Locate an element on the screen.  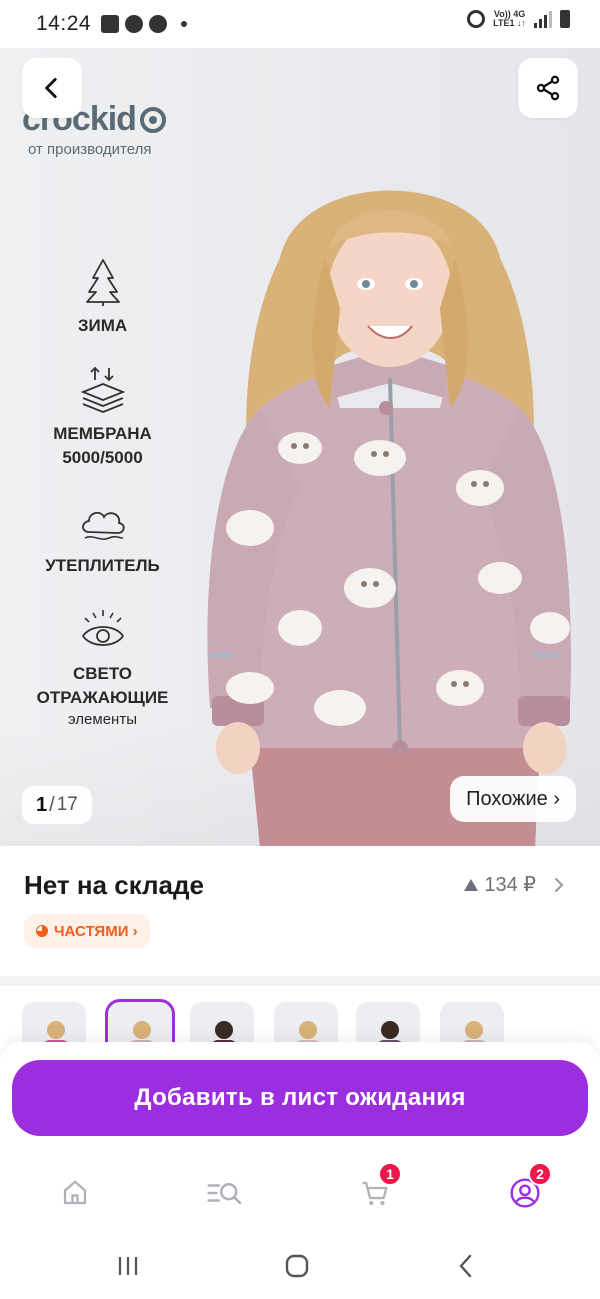
installments-pie-icon is located at coordinates (42, 931).